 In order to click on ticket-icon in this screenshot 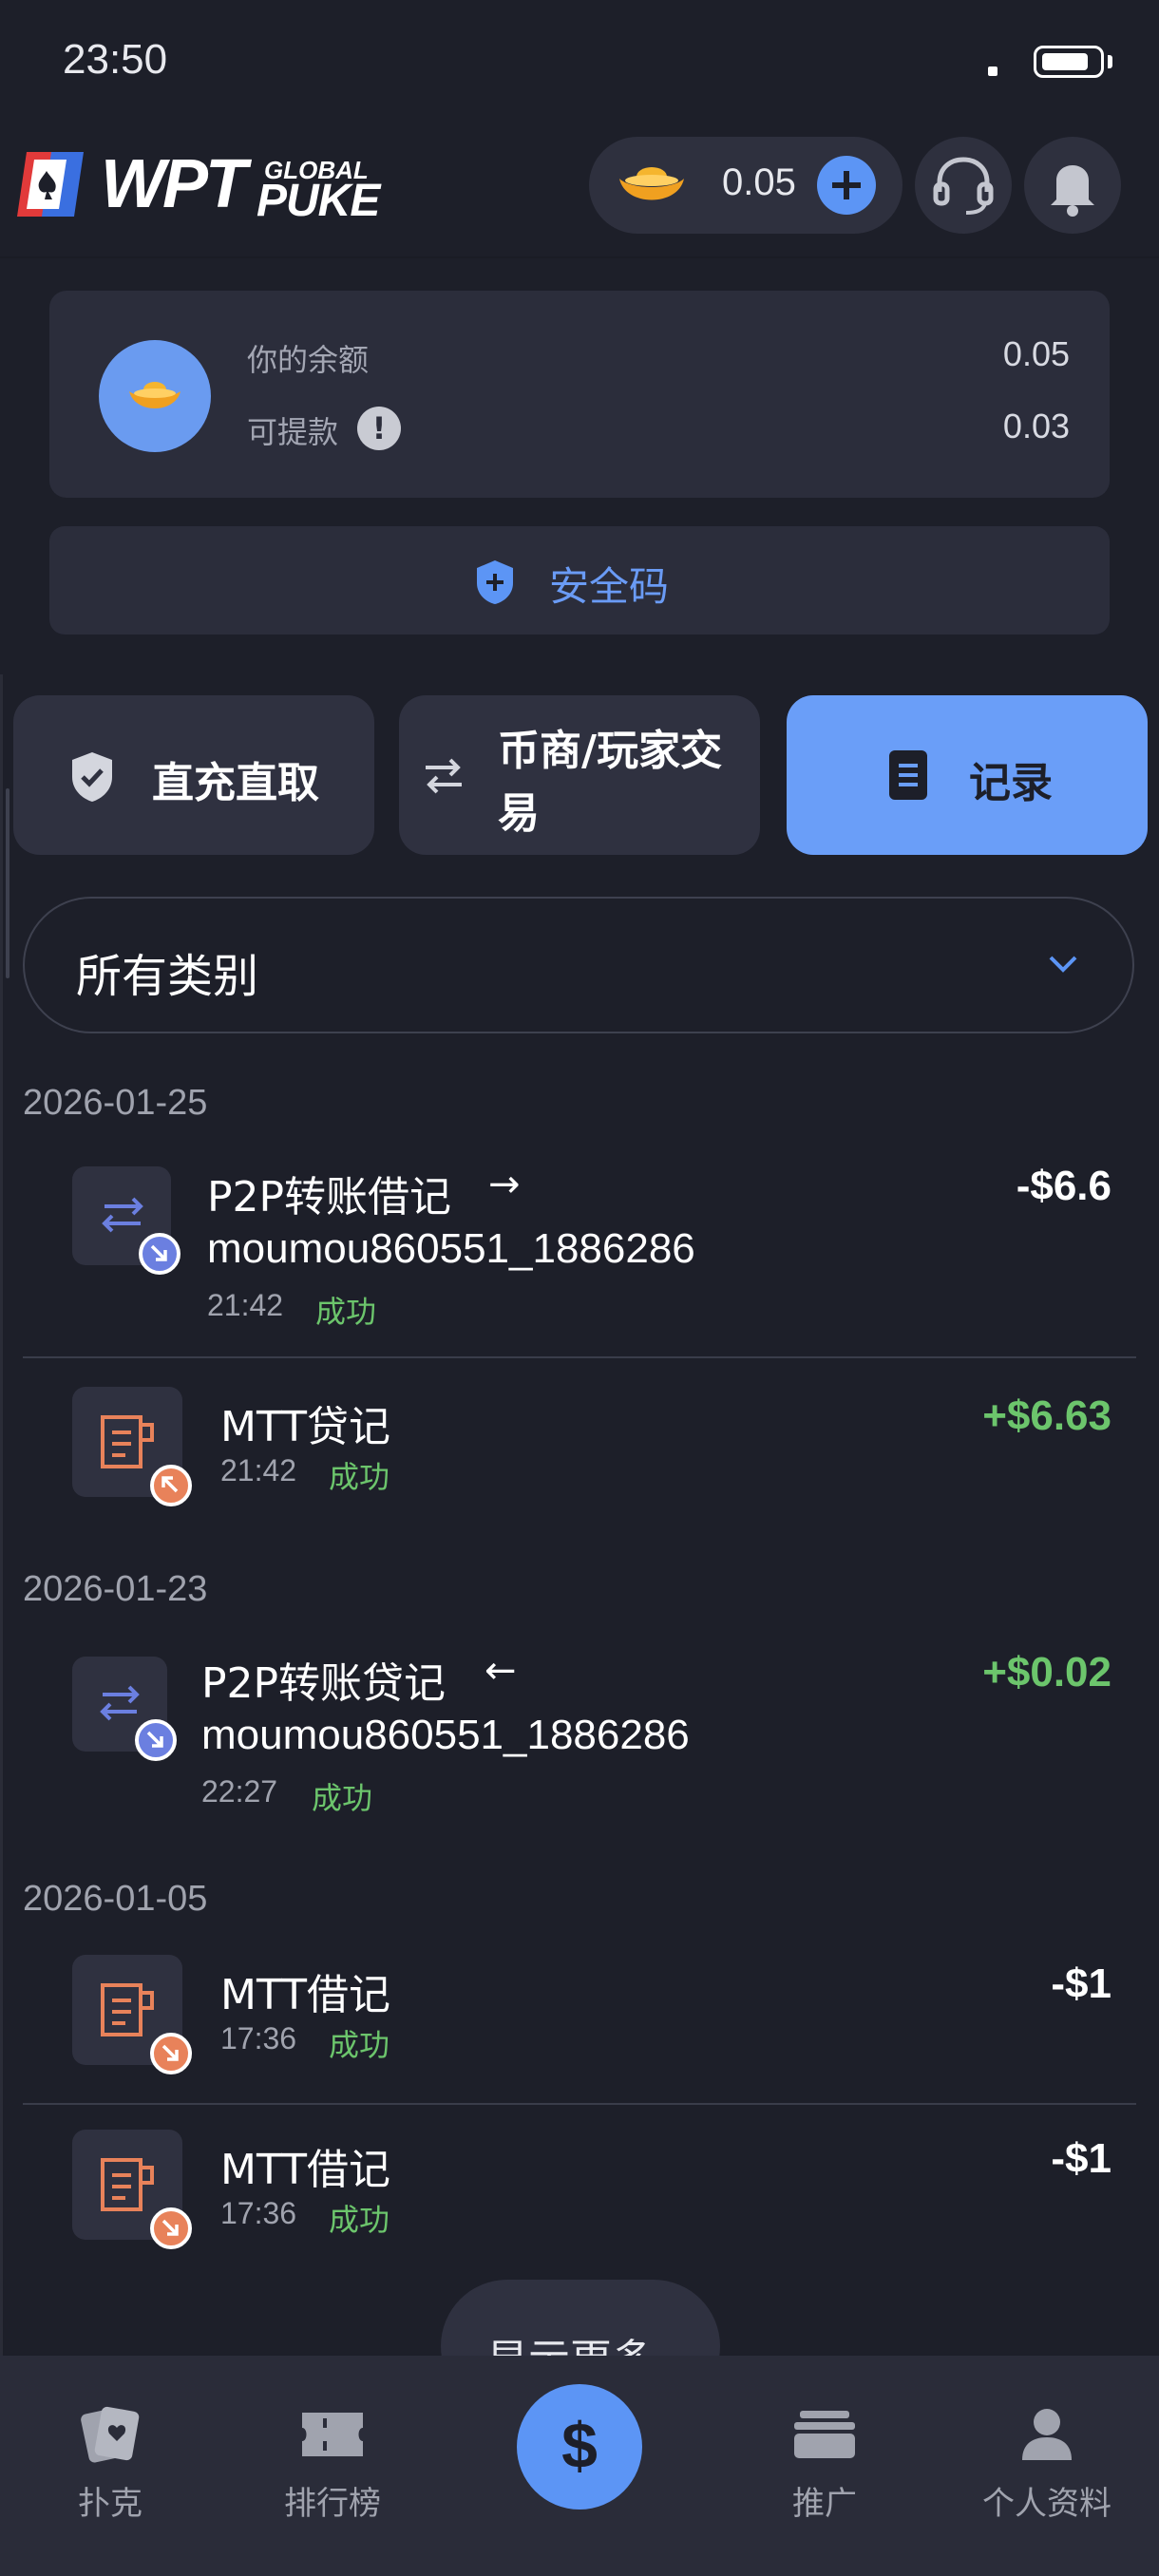, I will do `click(332, 2434)`.